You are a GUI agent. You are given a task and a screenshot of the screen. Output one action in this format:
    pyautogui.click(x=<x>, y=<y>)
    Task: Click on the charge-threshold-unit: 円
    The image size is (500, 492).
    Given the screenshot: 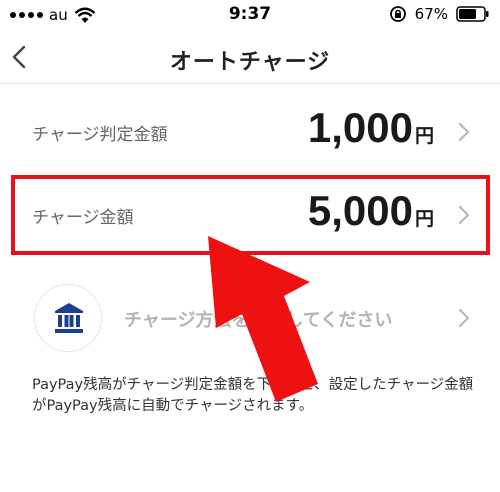 What is the action you would take?
    pyautogui.click(x=424, y=136)
    